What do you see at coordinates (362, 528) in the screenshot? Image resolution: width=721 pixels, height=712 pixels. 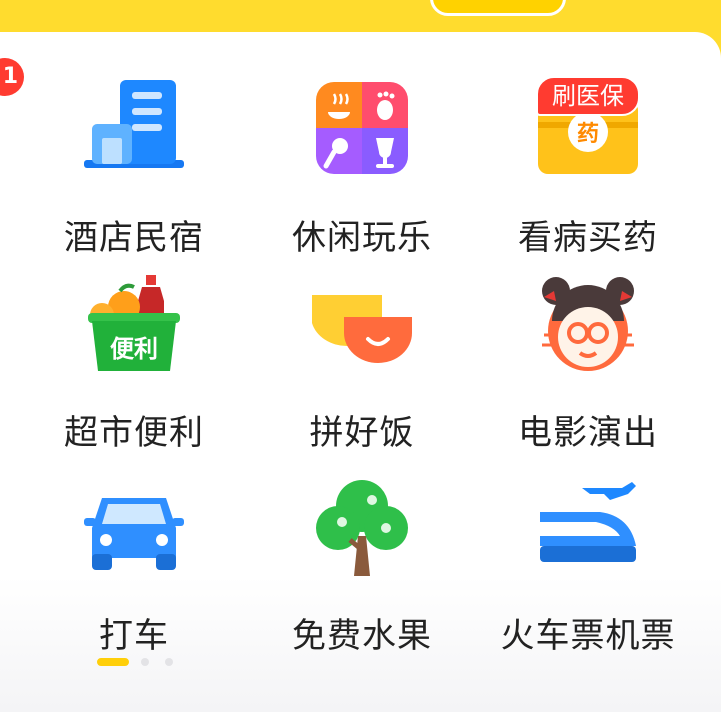 I see `fruit-tree-icon` at bounding box center [362, 528].